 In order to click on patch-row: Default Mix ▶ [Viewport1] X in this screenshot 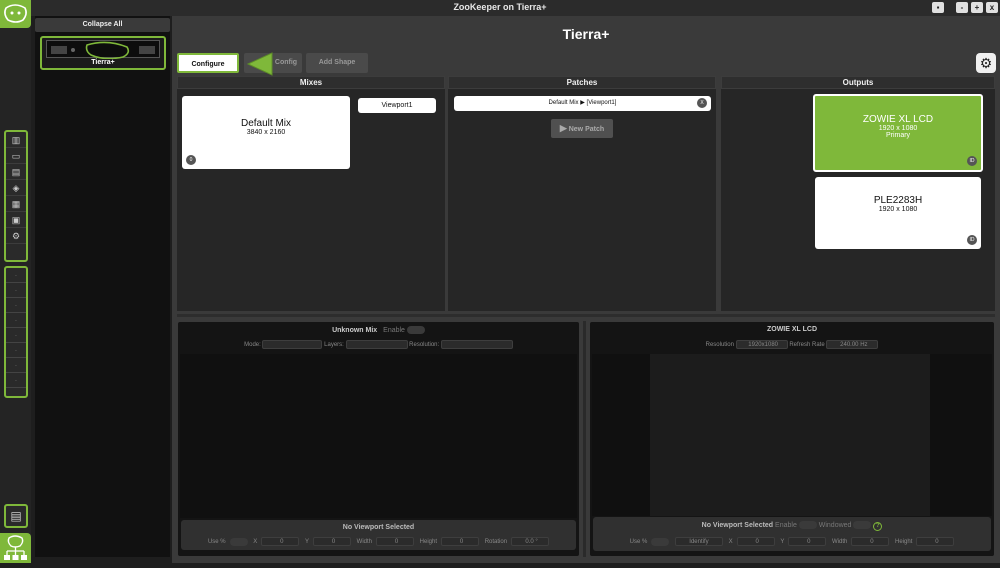, I will do `click(582, 103)`.